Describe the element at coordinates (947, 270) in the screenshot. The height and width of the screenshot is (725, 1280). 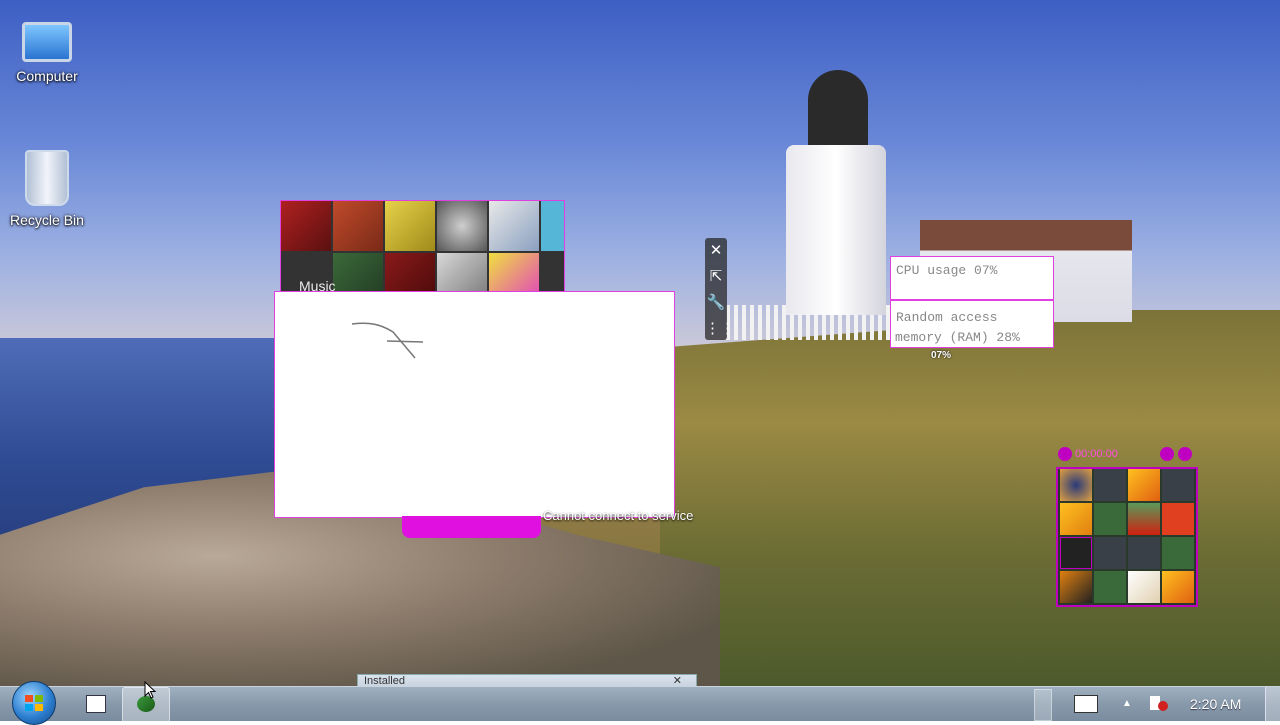
I see `cpu-usage-text: CPU usage 07%` at that location.